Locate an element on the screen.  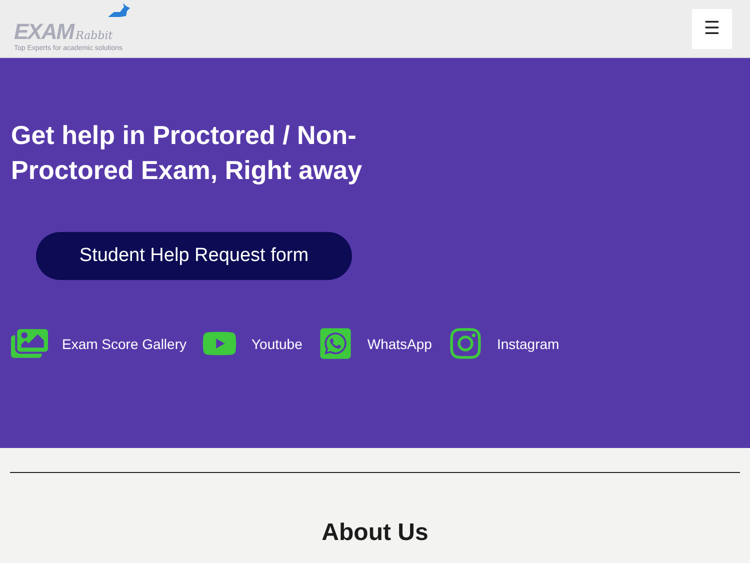
menu-button: ☰ is located at coordinates (712, 28).